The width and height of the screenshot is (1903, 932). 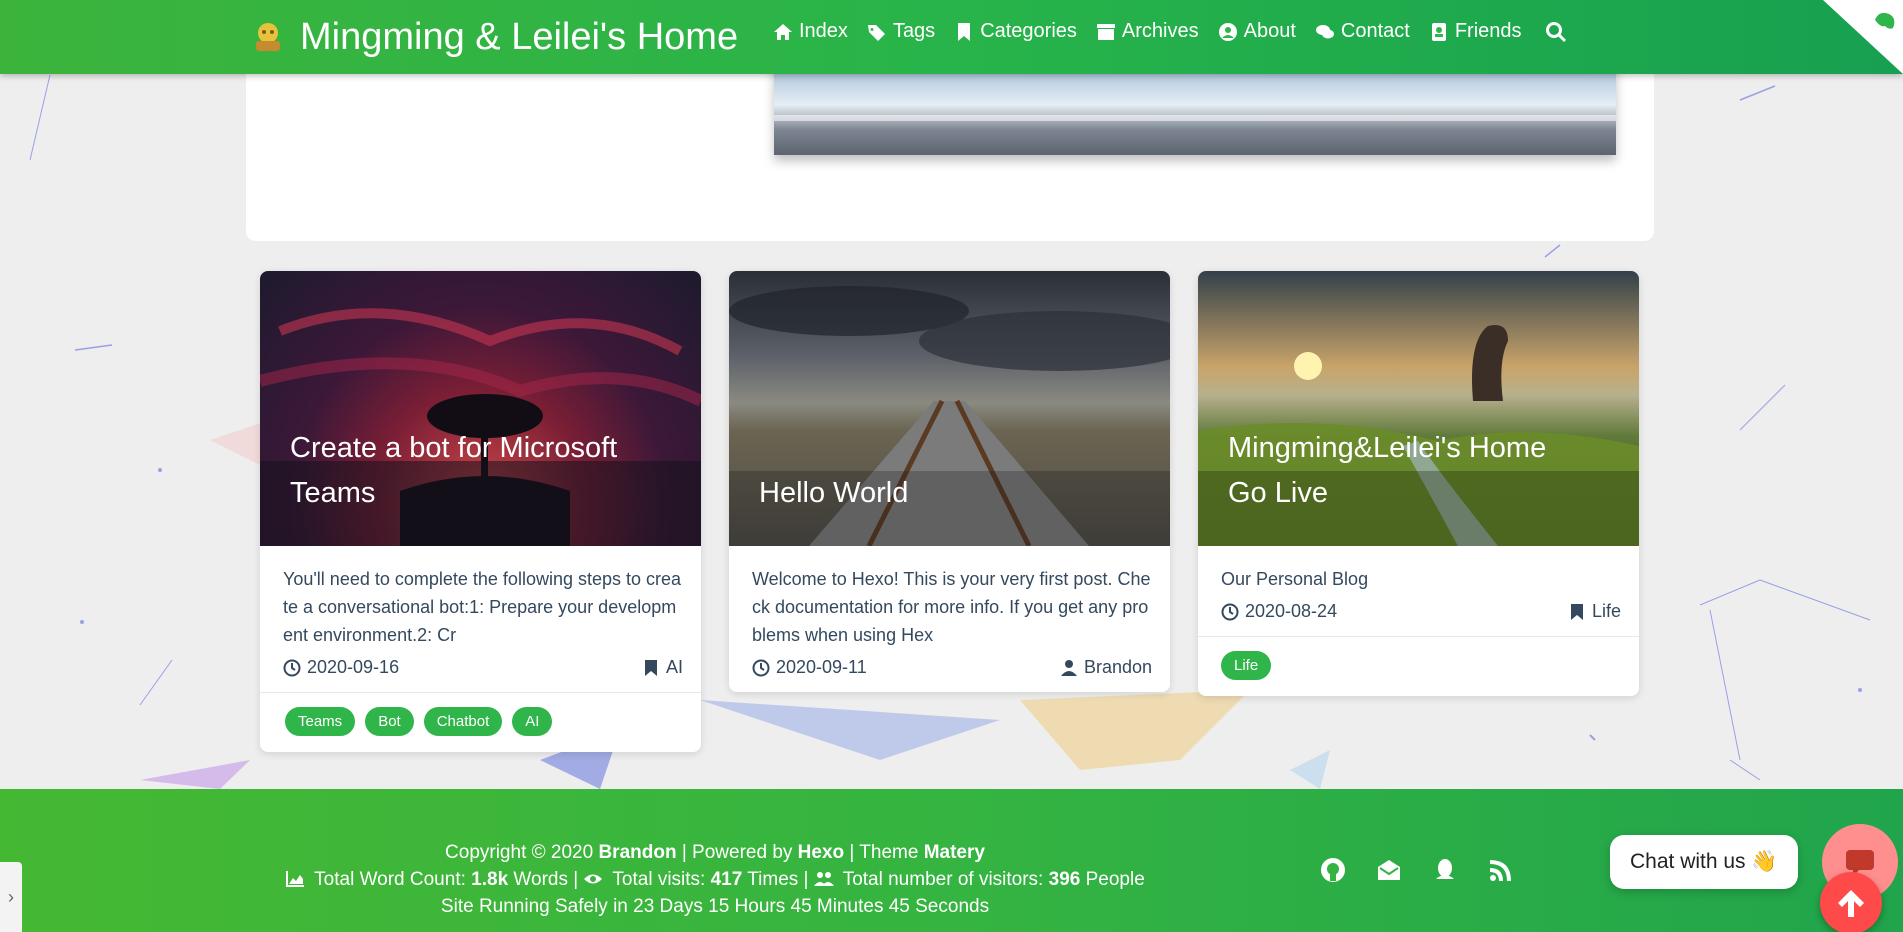 I want to click on nav-item-label: Tags, so click(x=914, y=31).